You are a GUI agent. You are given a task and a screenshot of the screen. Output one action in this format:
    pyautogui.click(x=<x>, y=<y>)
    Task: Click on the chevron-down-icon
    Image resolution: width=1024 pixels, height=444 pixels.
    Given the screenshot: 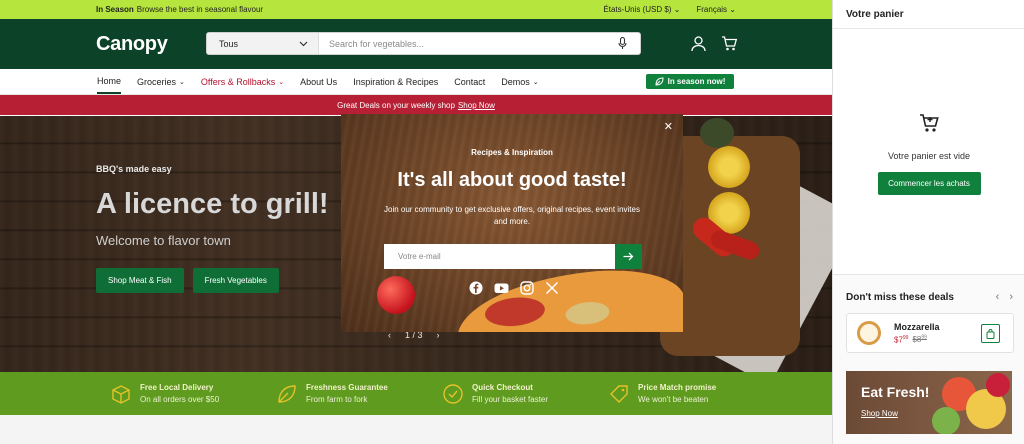 What is the action you would take?
    pyautogui.click(x=303, y=43)
    